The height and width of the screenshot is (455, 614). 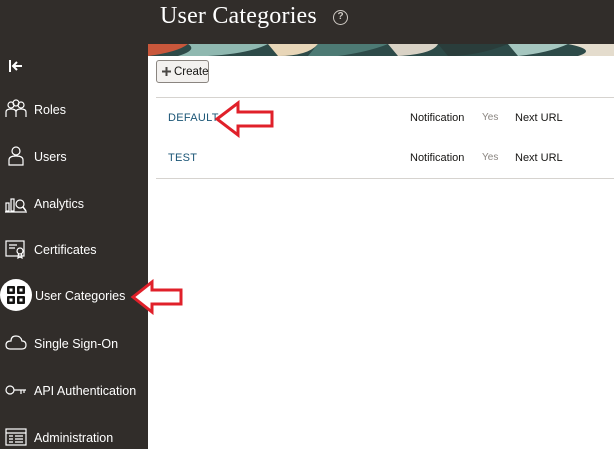 What do you see at coordinates (16, 437) in the screenshot?
I see `admin-icon` at bounding box center [16, 437].